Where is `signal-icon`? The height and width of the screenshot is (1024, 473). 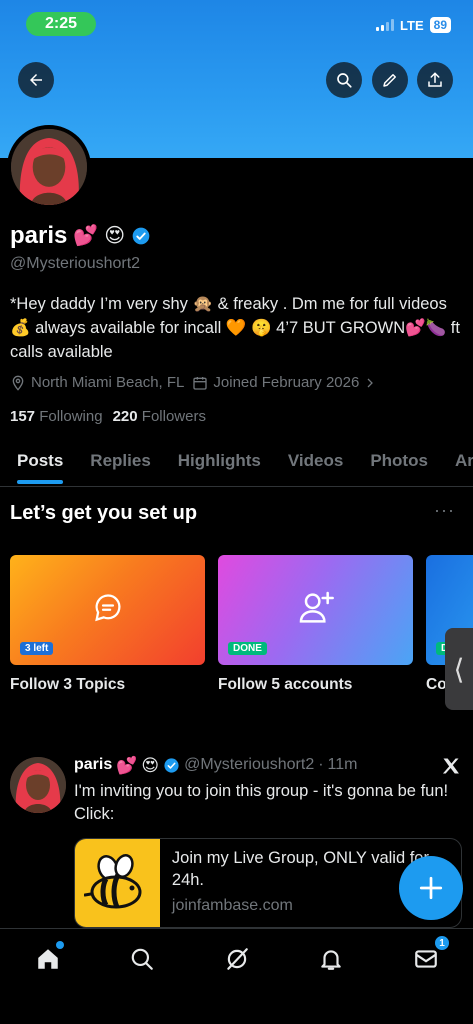
signal-icon is located at coordinates (385, 25).